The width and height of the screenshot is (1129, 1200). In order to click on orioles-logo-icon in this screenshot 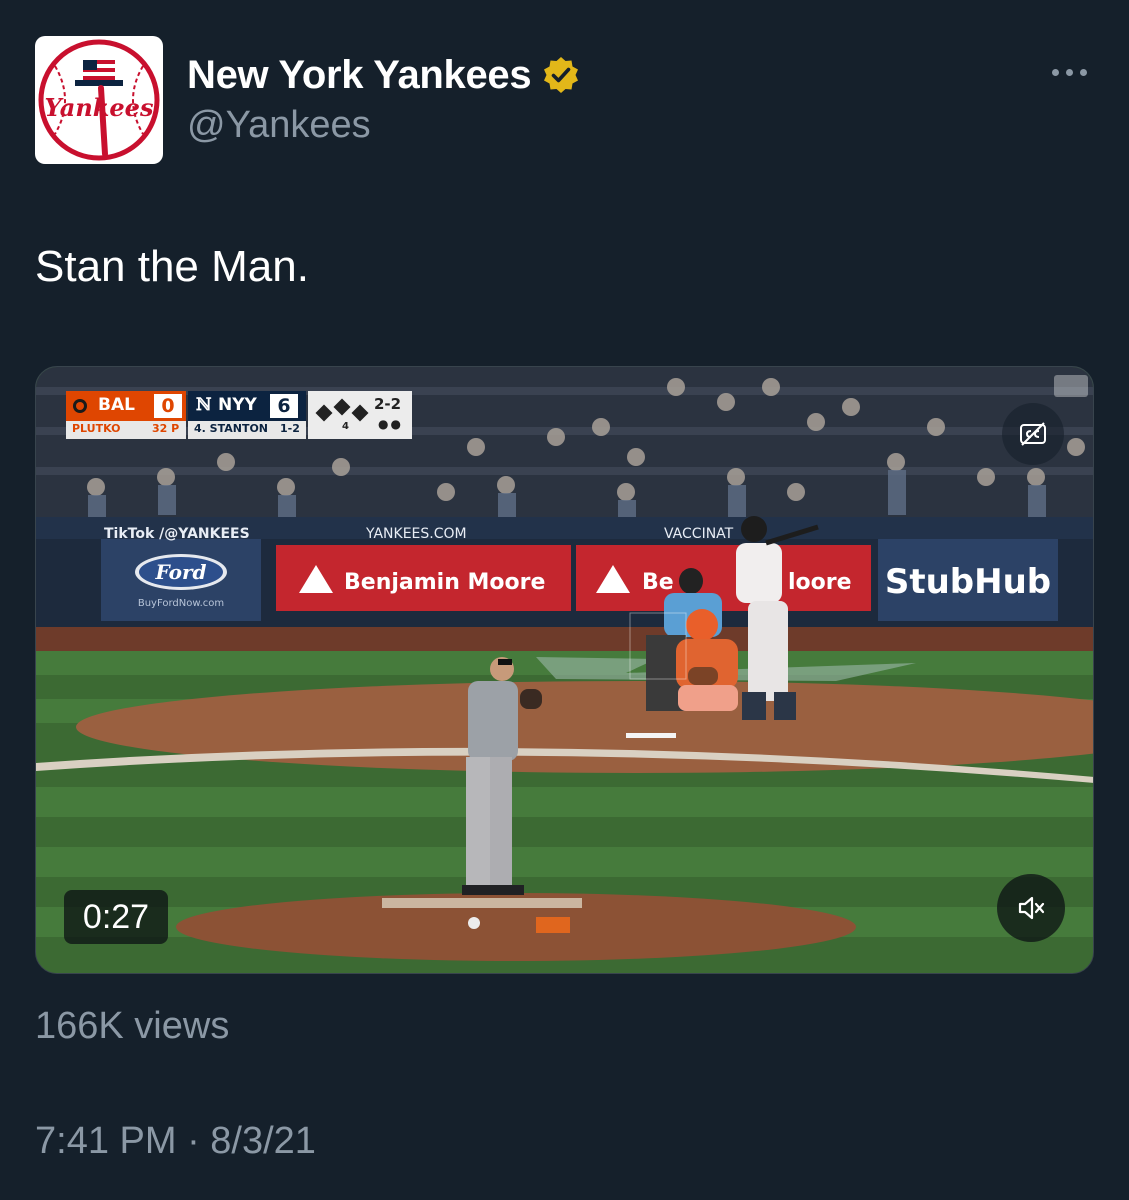, I will do `click(80, 406)`.